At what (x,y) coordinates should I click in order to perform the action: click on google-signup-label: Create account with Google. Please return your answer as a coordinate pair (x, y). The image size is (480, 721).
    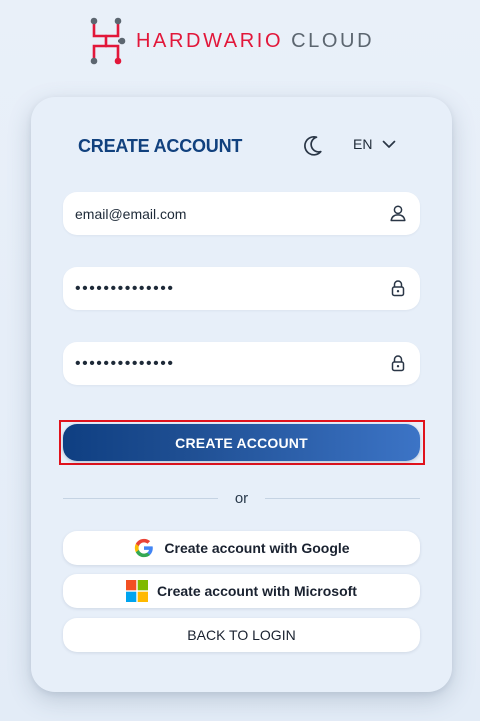
    Looking at the image, I should click on (257, 548).